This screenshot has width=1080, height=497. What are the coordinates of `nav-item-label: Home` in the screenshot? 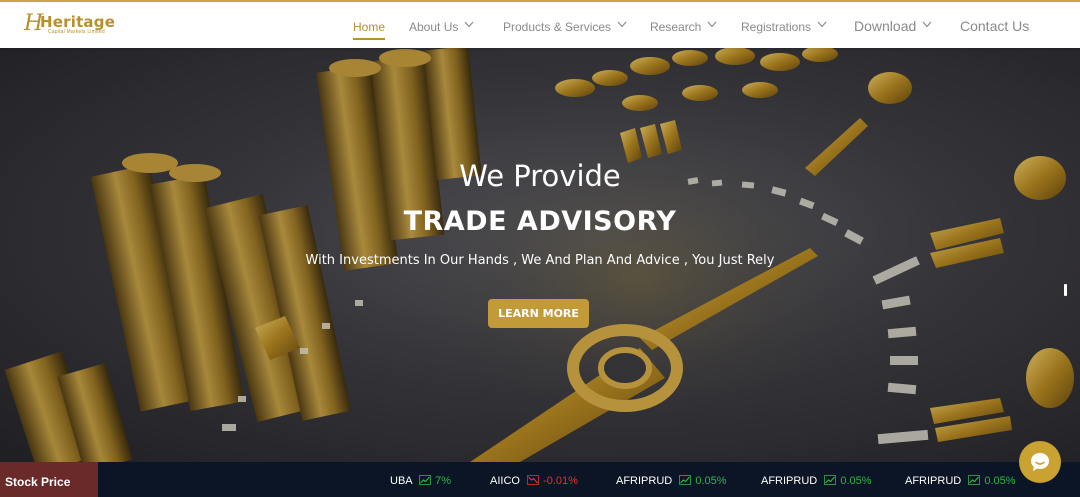 It's located at (369, 27).